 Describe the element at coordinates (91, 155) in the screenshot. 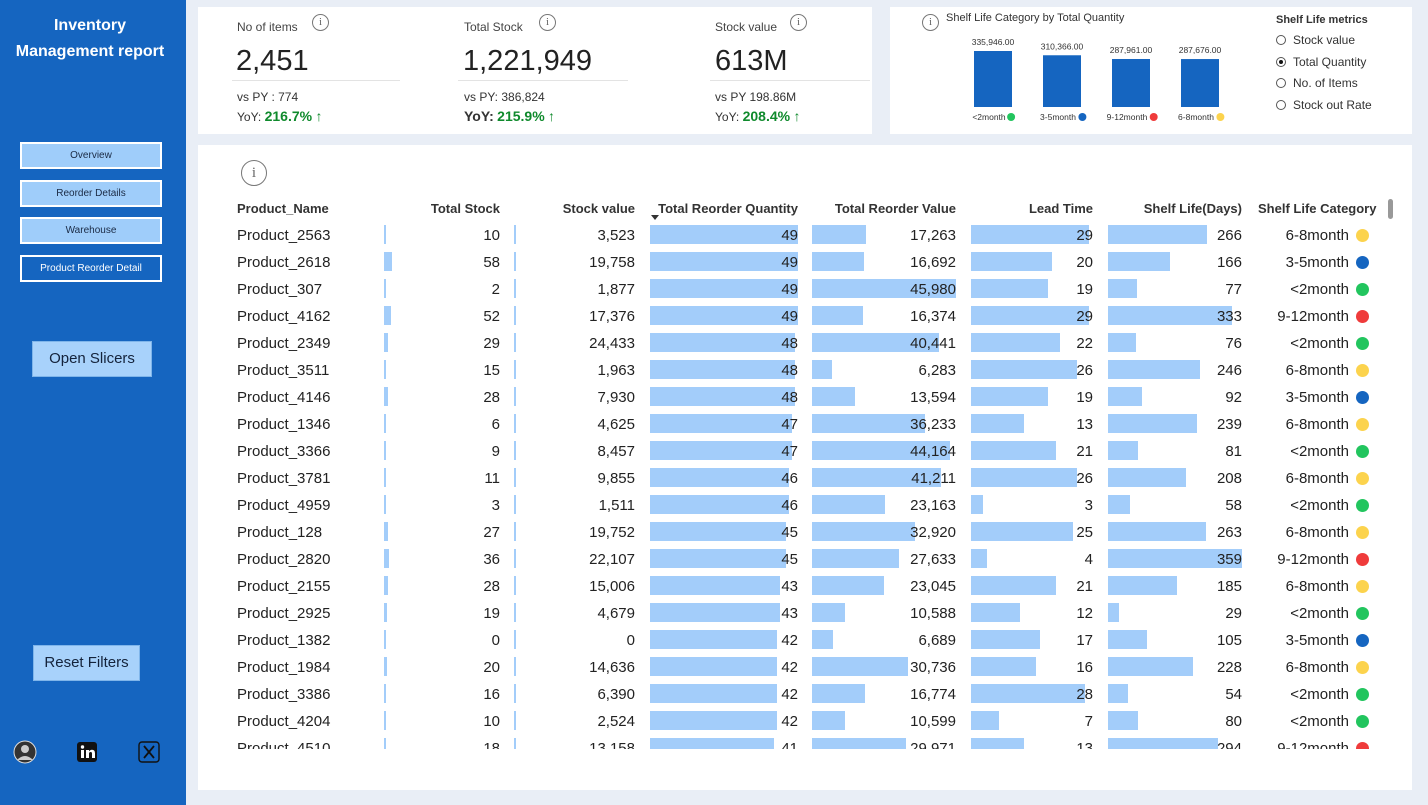

I see `nav-overview-button: Overview` at that location.